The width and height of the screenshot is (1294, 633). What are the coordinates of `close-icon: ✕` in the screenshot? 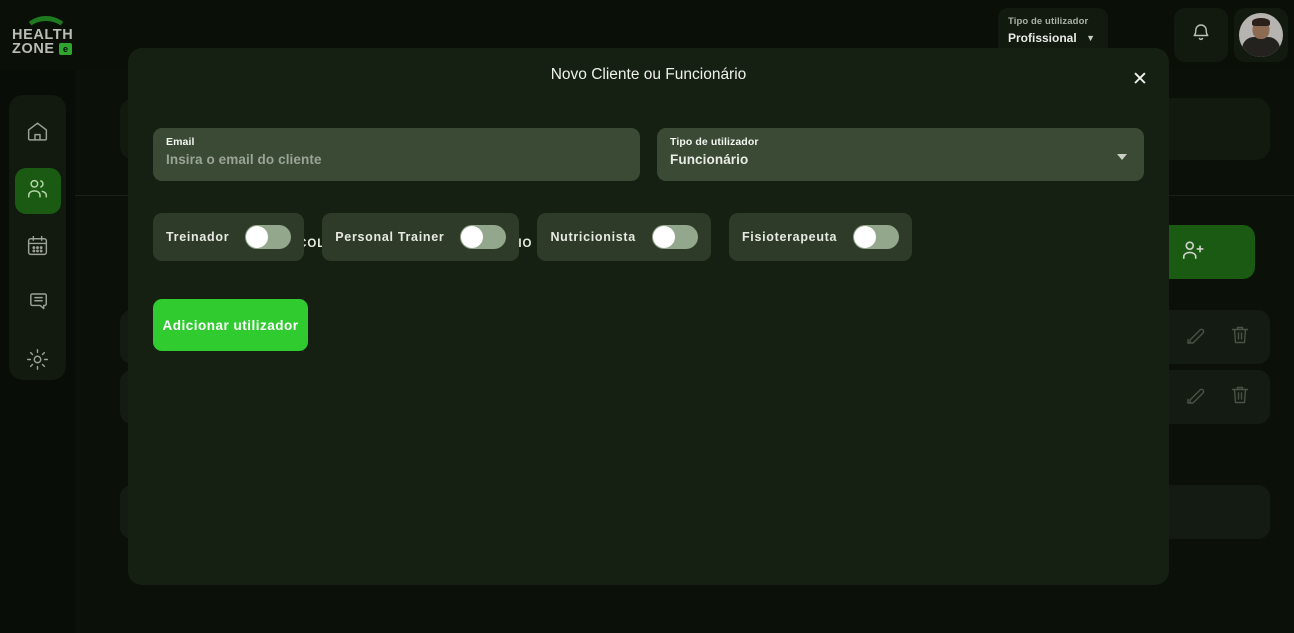 It's located at (1140, 79).